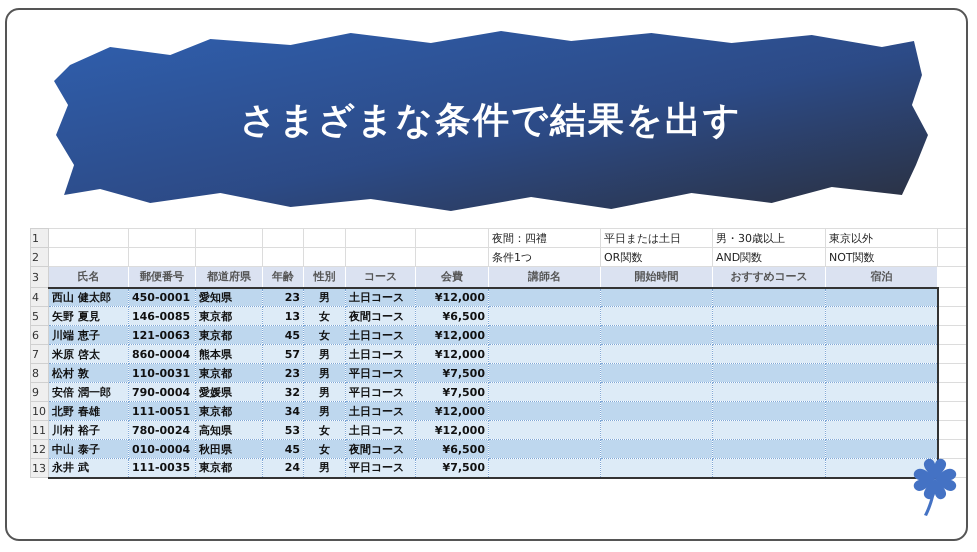  Describe the element at coordinates (39, 468) in the screenshot. I see `row-number: 13` at that location.